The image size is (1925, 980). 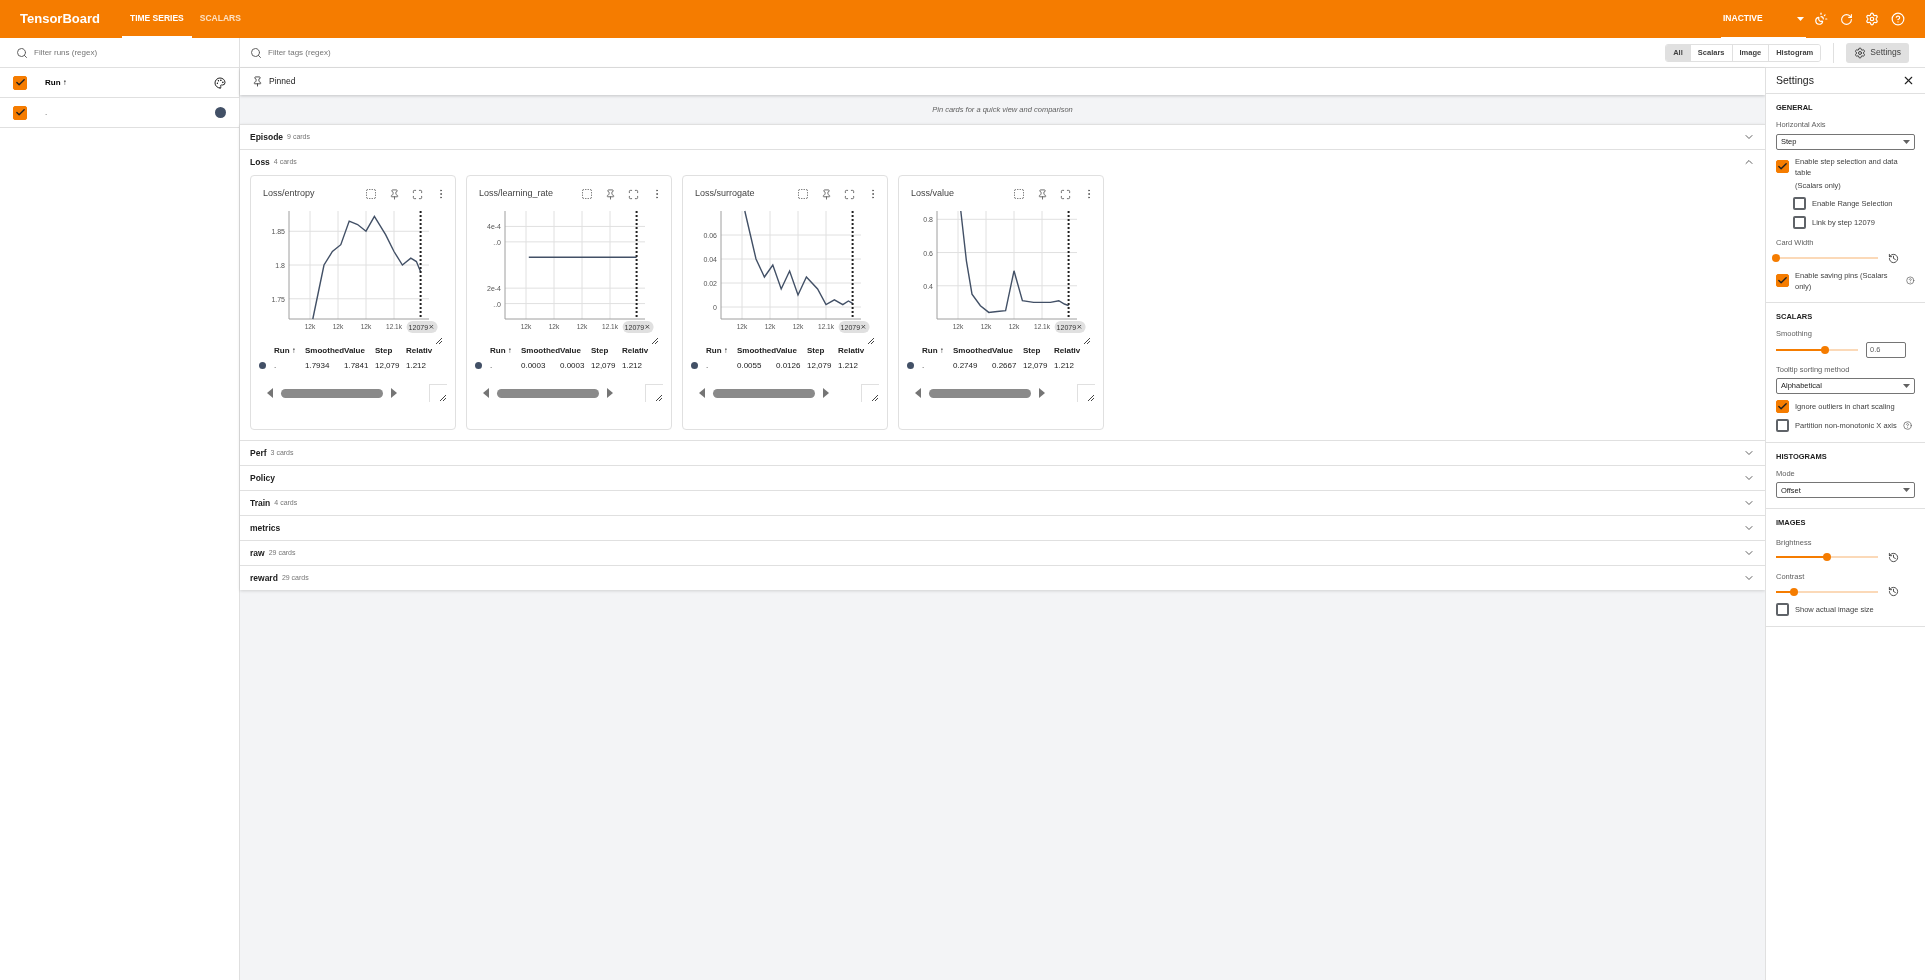 I want to click on search-icon, so click(x=22, y=52).